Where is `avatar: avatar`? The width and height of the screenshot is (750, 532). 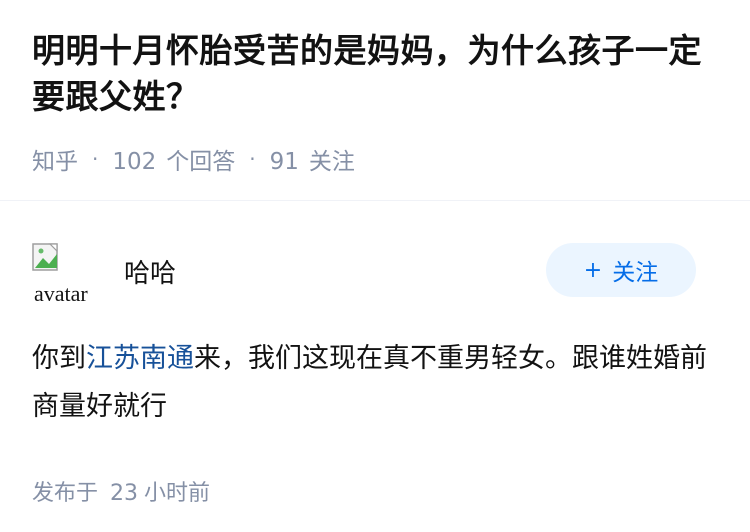 avatar: avatar is located at coordinates (66, 275).